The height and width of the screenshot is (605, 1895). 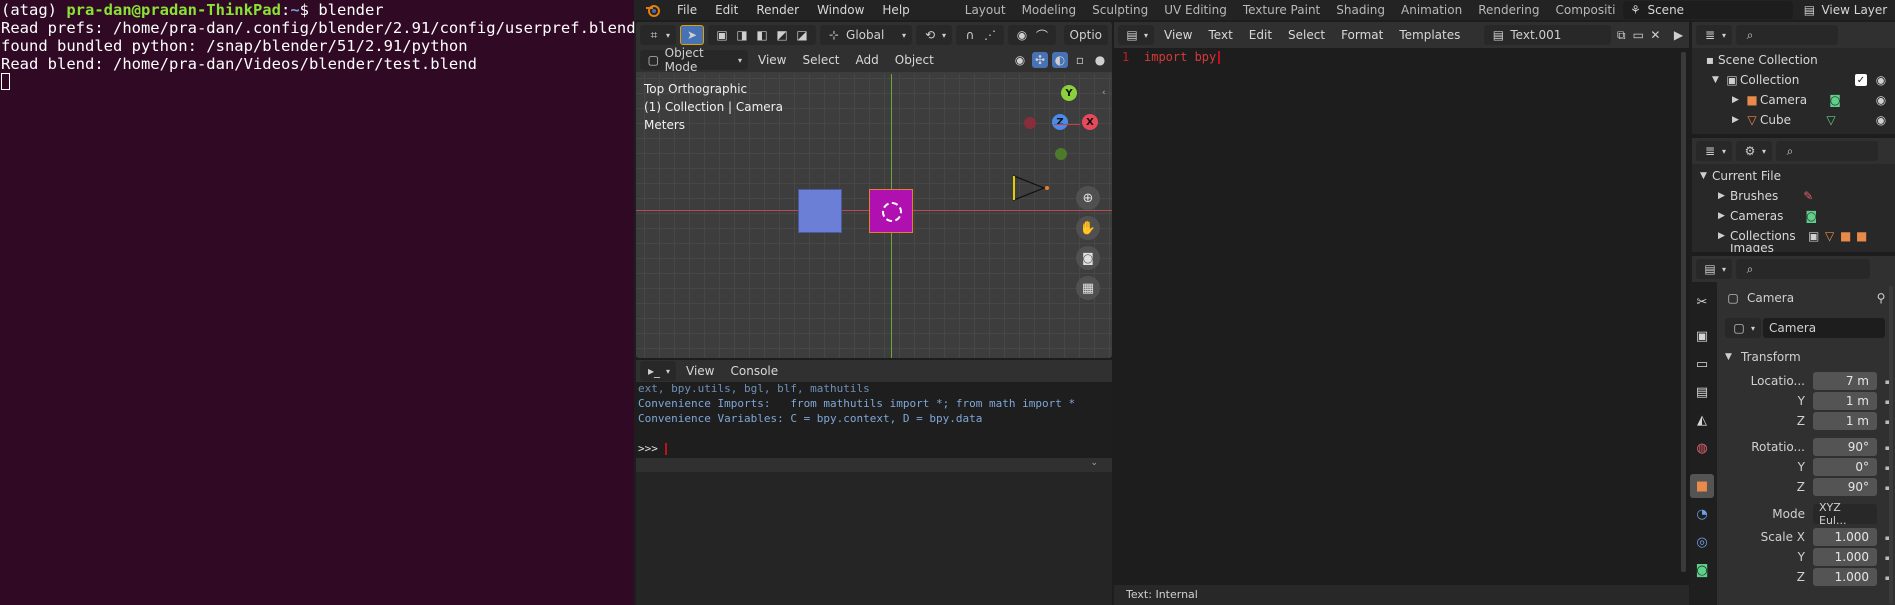 What do you see at coordinates (1708, 10) in the screenshot?
I see `scene-selector: ⚘ Scene` at bounding box center [1708, 10].